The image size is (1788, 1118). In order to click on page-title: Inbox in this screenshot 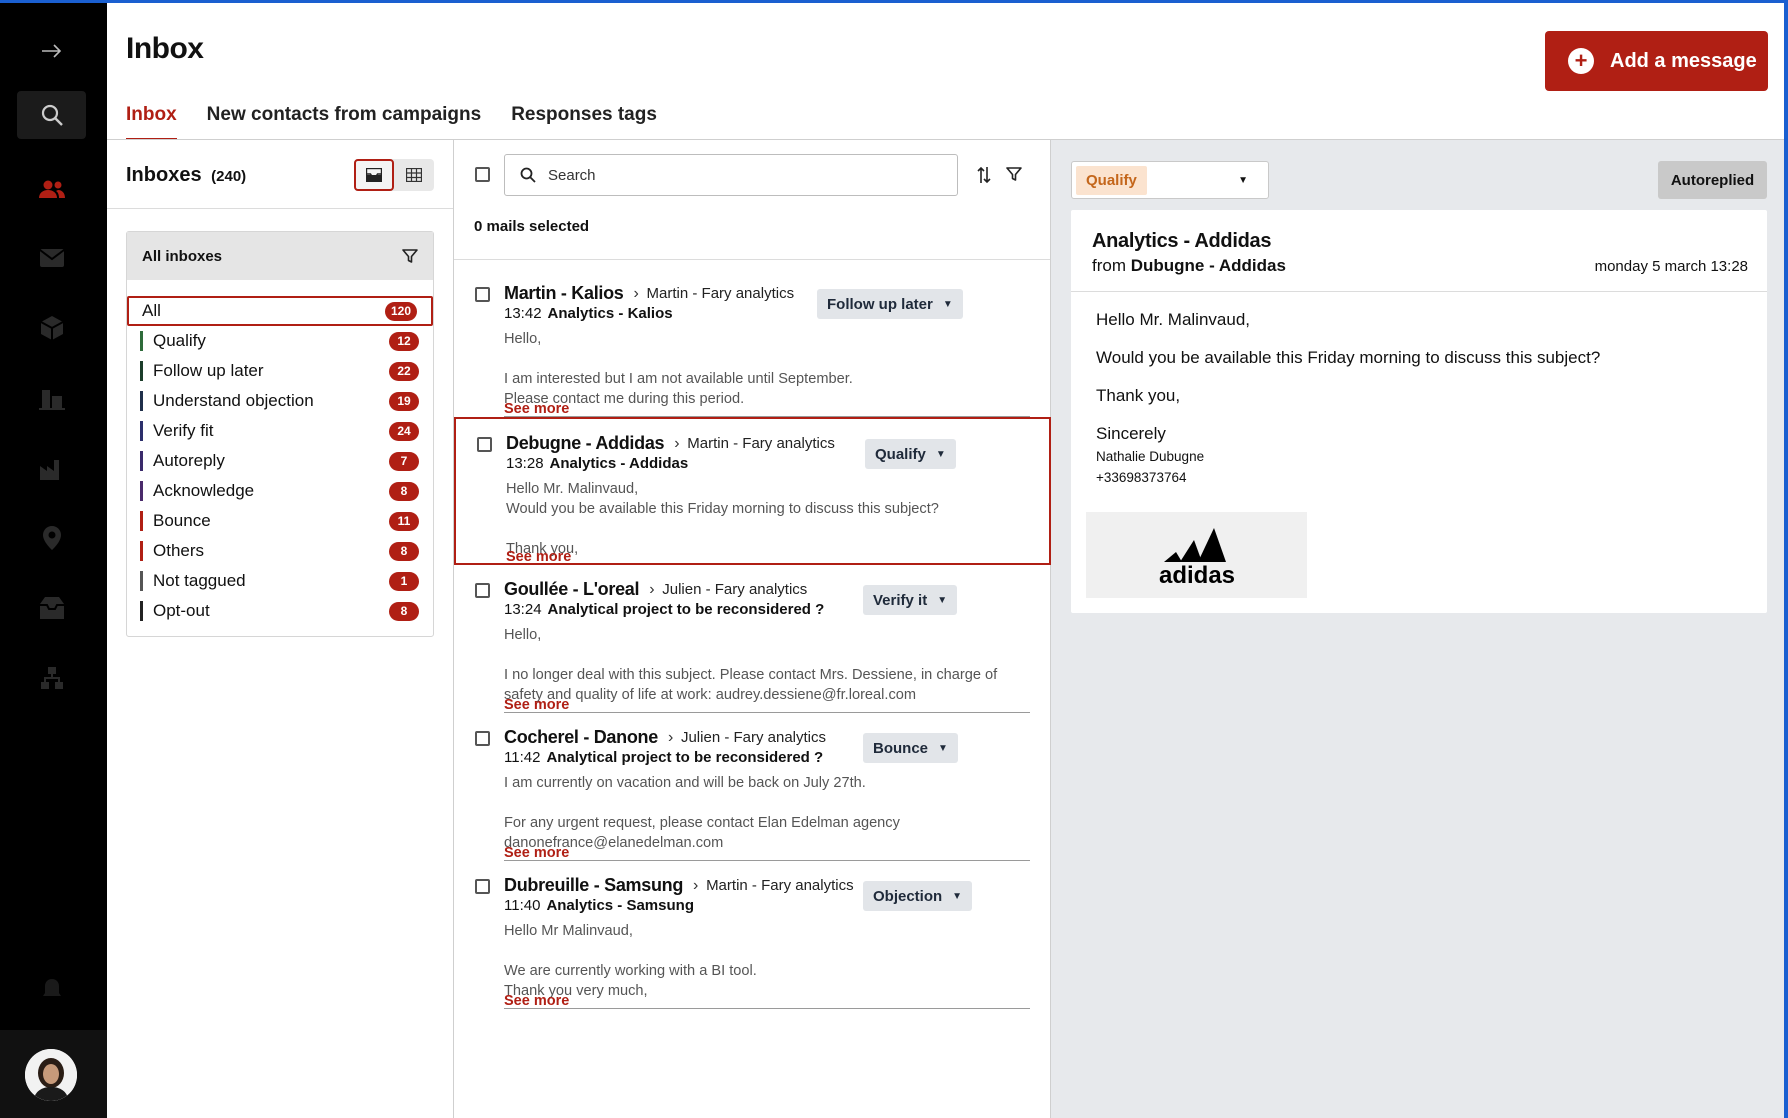, I will do `click(165, 48)`.